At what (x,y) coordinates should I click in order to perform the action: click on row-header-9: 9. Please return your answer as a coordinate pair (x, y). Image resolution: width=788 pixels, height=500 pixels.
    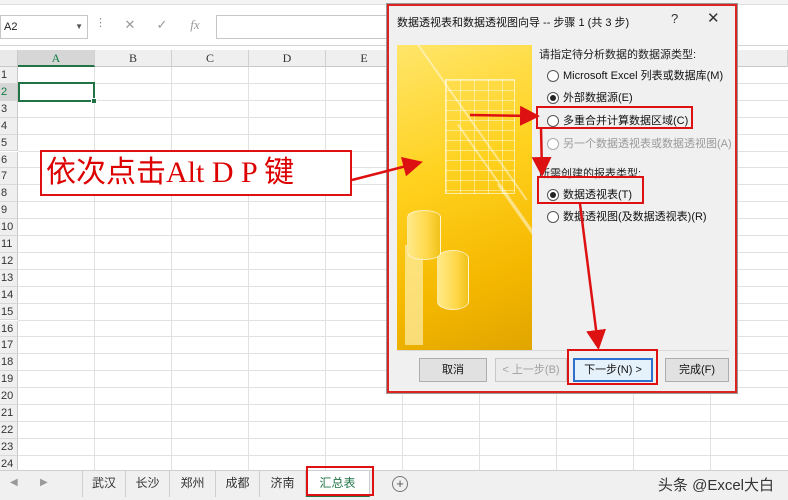
    Looking at the image, I should click on (9, 211).